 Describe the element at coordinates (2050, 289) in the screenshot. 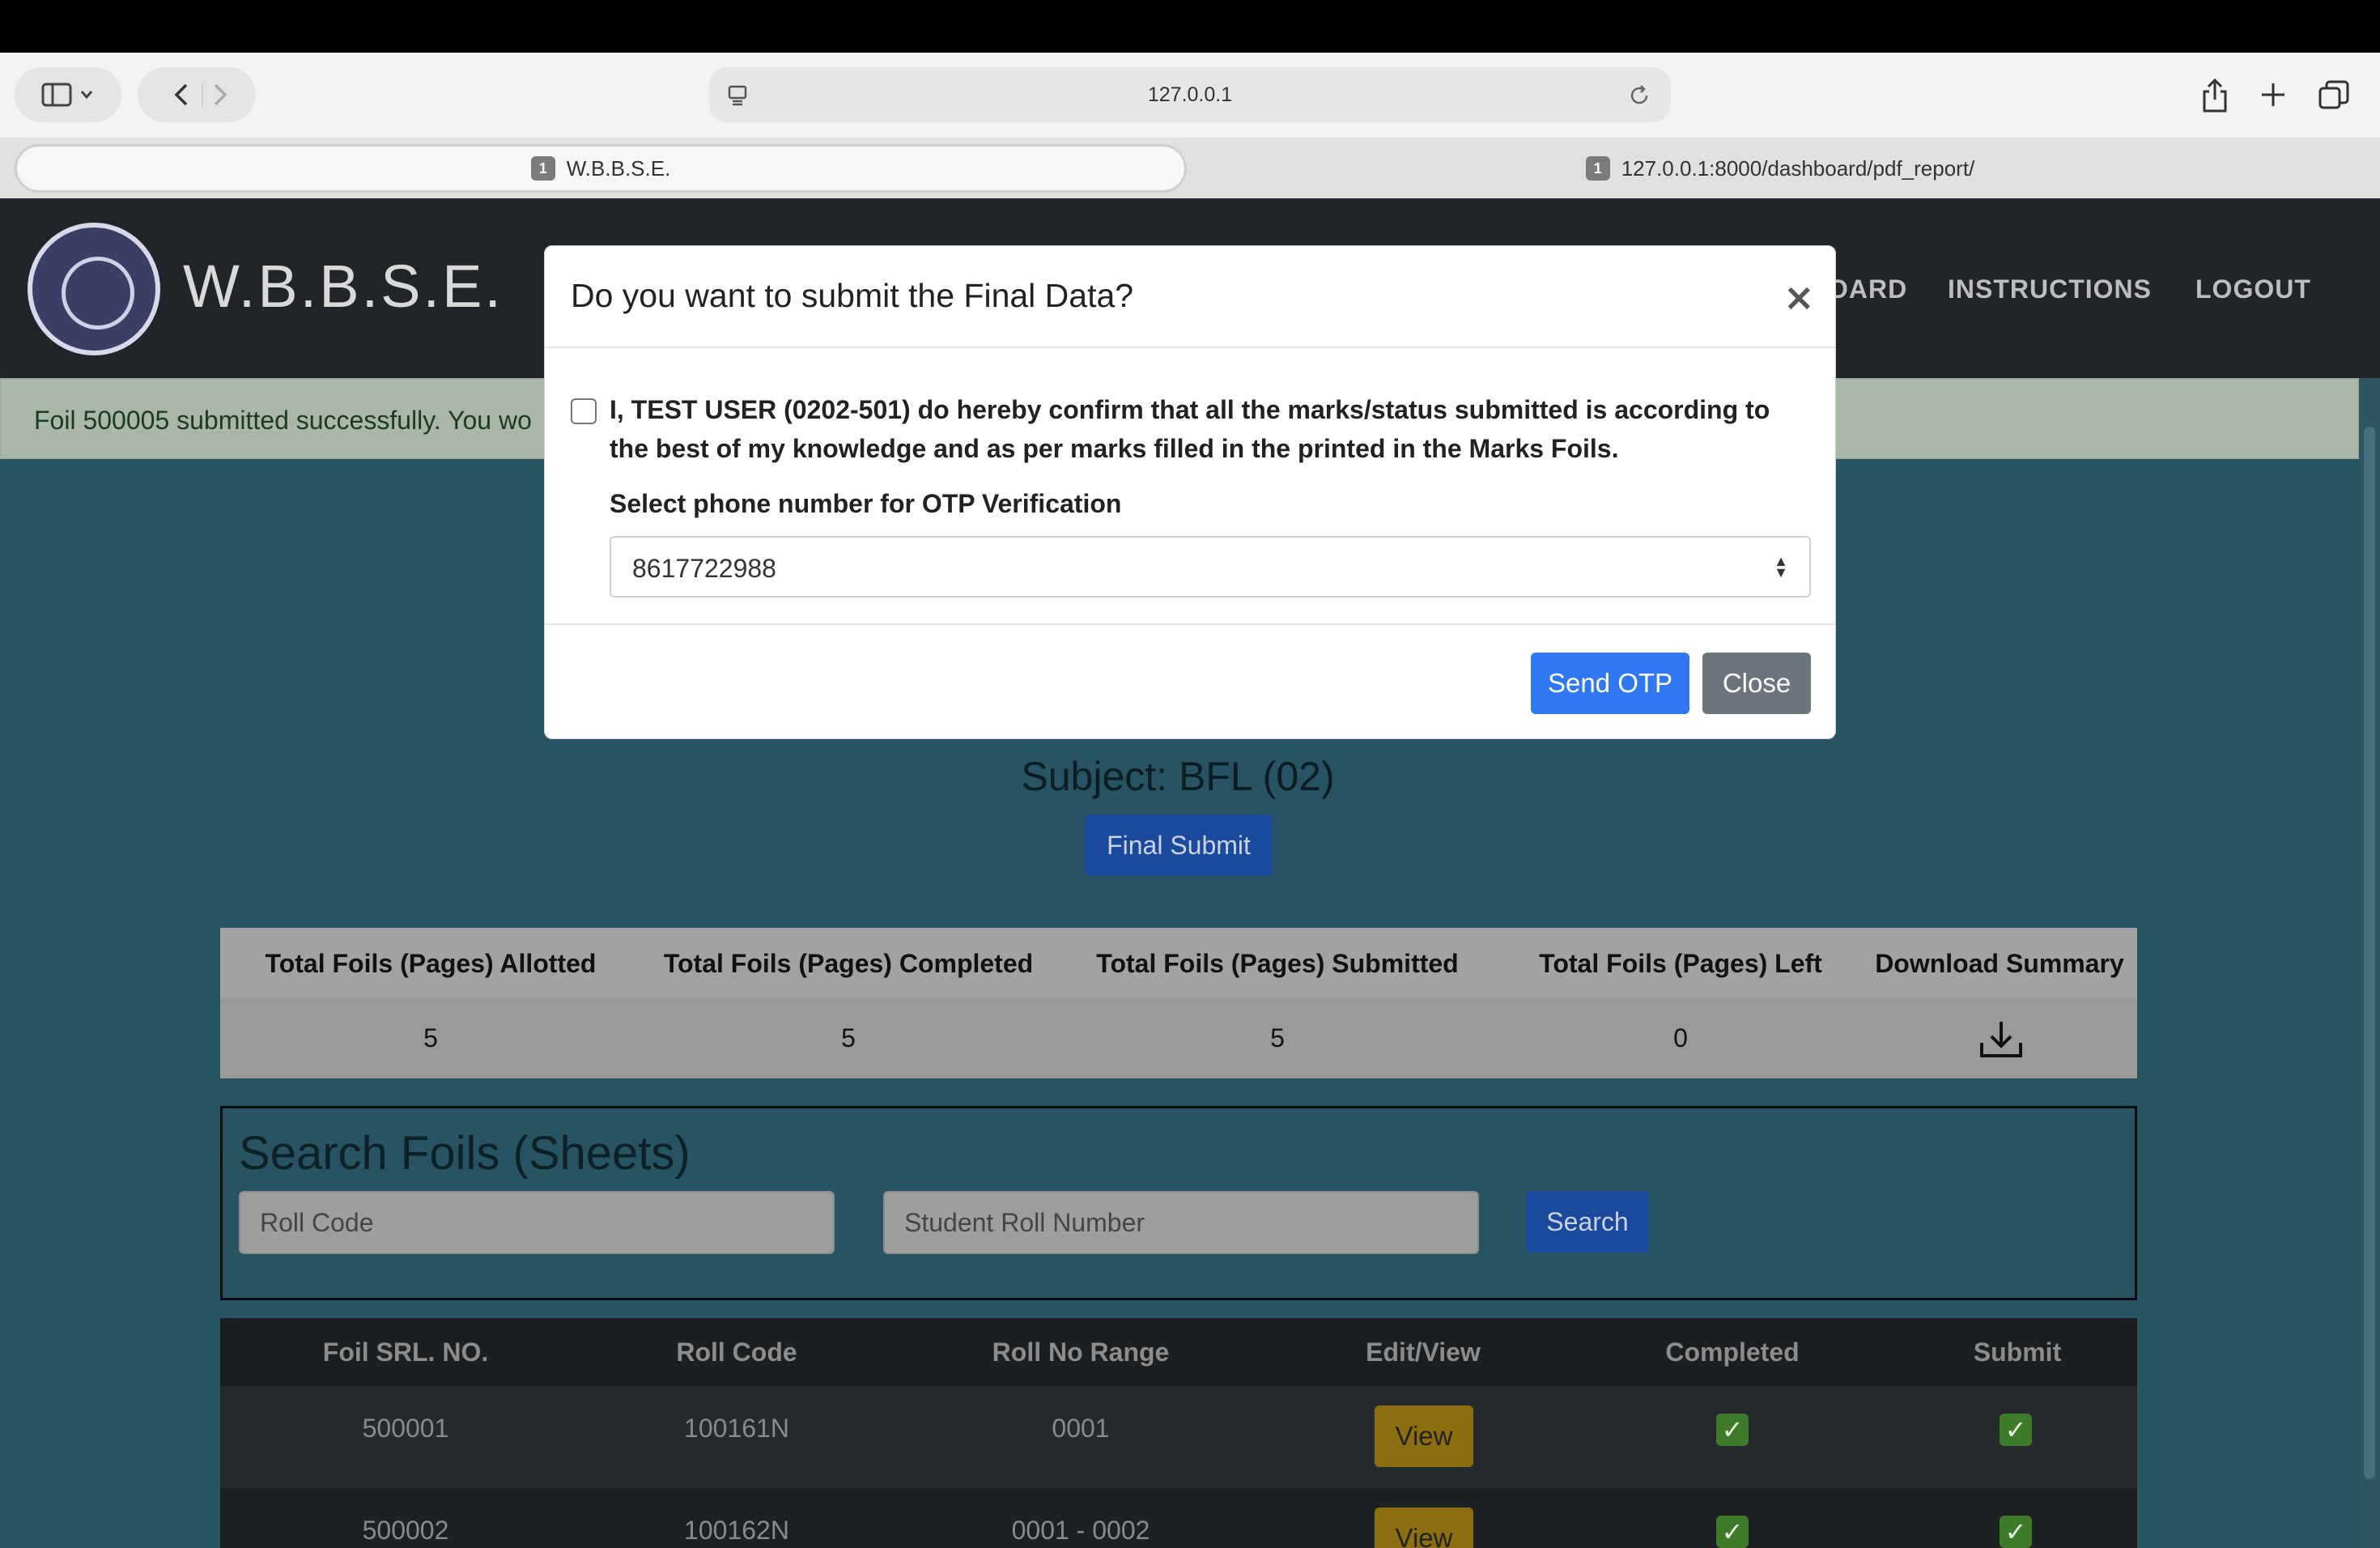

I see `nav-instructions-link: INSTRUCTIONS` at that location.